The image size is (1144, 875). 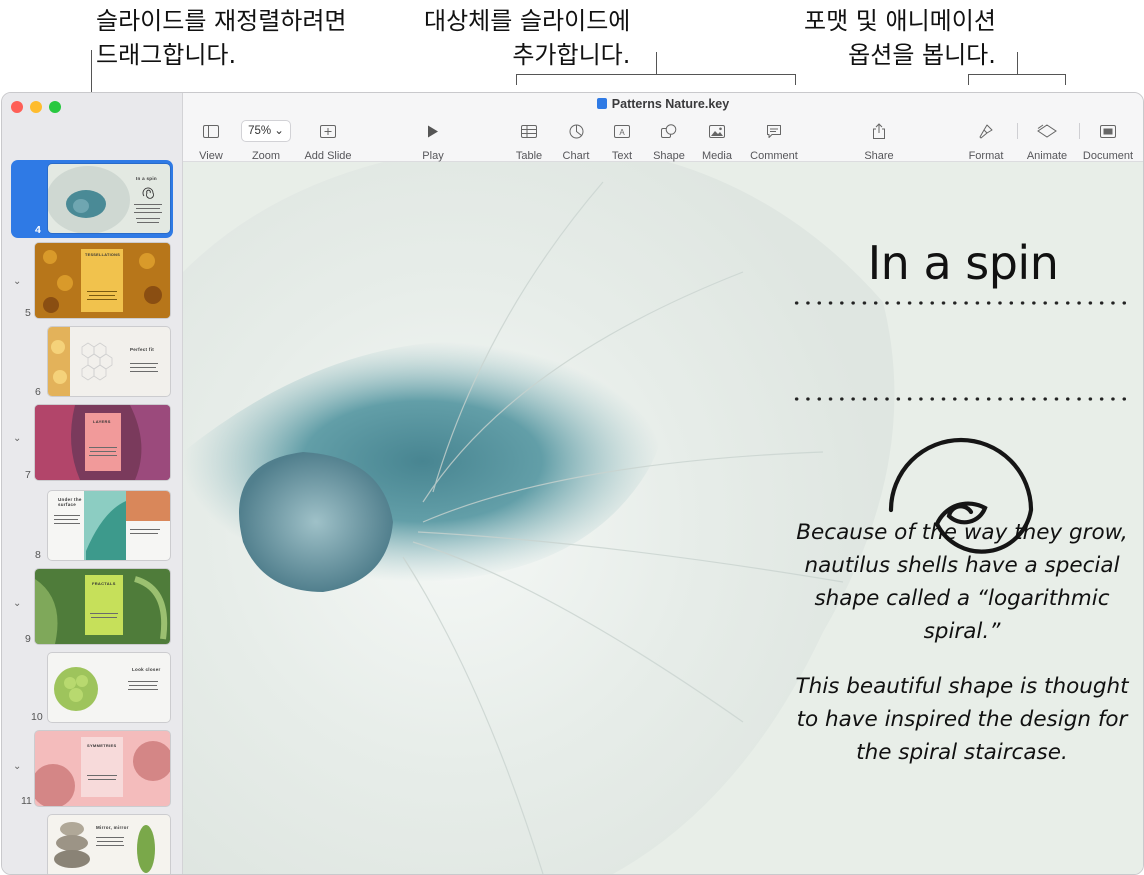 What do you see at coordinates (986, 131) in the screenshot?
I see `paintbrush-icon` at bounding box center [986, 131].